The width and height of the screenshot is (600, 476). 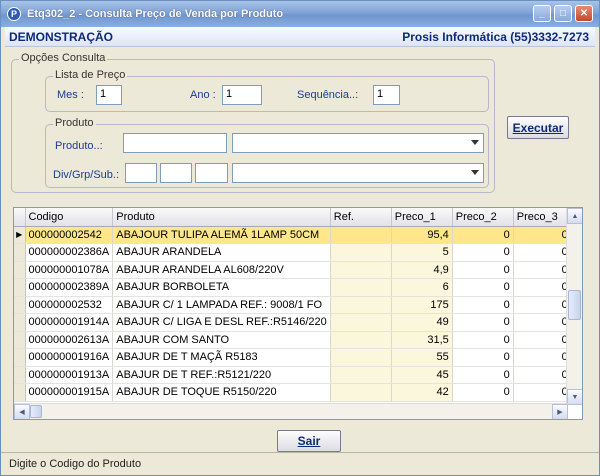 What do you see at coordinates (69, 287) in the screenshot?
I see `cell-codigo: 000000002389A` at bounding box center [69, 287].